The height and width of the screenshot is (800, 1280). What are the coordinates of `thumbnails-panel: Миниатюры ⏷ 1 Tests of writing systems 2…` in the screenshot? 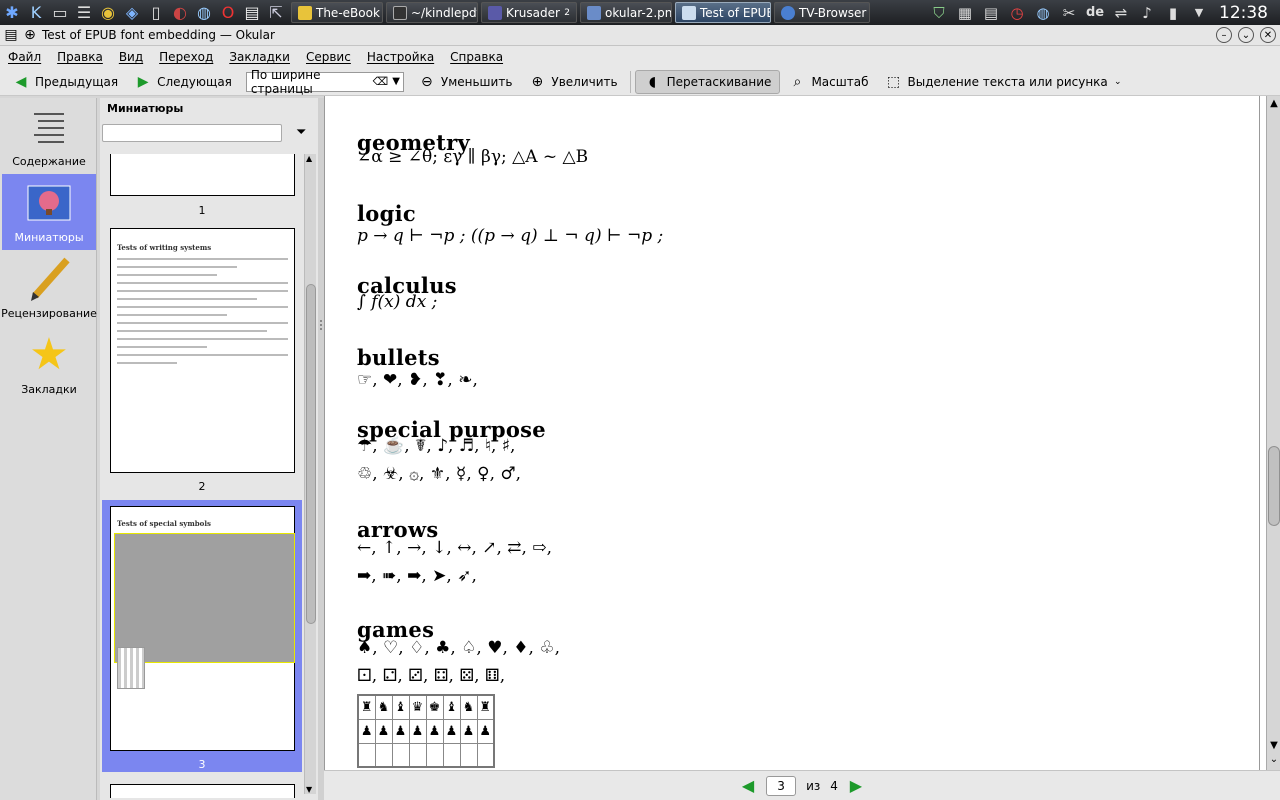 It's located at (209, 449).